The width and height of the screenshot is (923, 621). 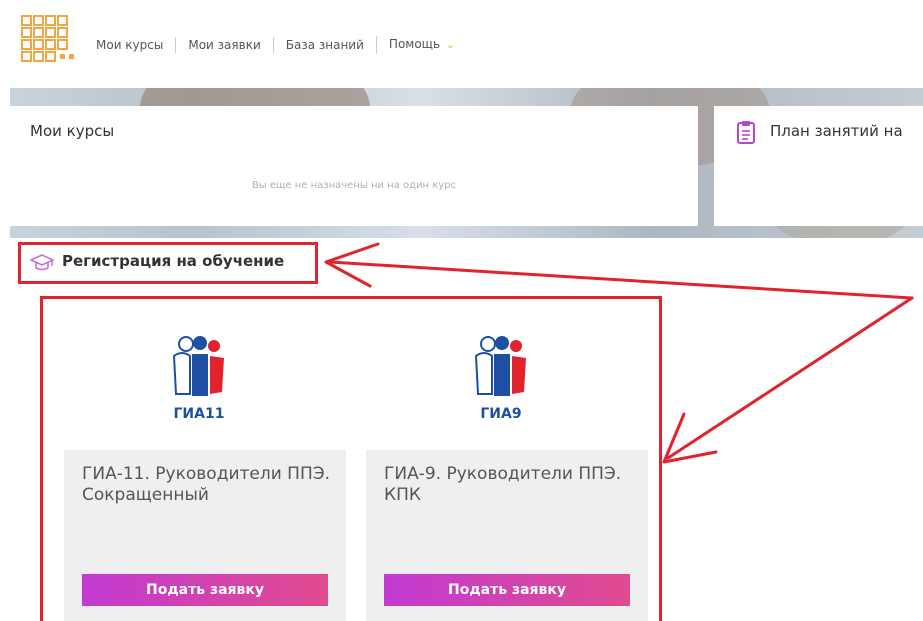 What do you see at coordinates (206, 484) in the screenshot?
I see `course-name: ГИА-11. Руководители ППЭ. Сокращенный` at bounding box center [206, 484].